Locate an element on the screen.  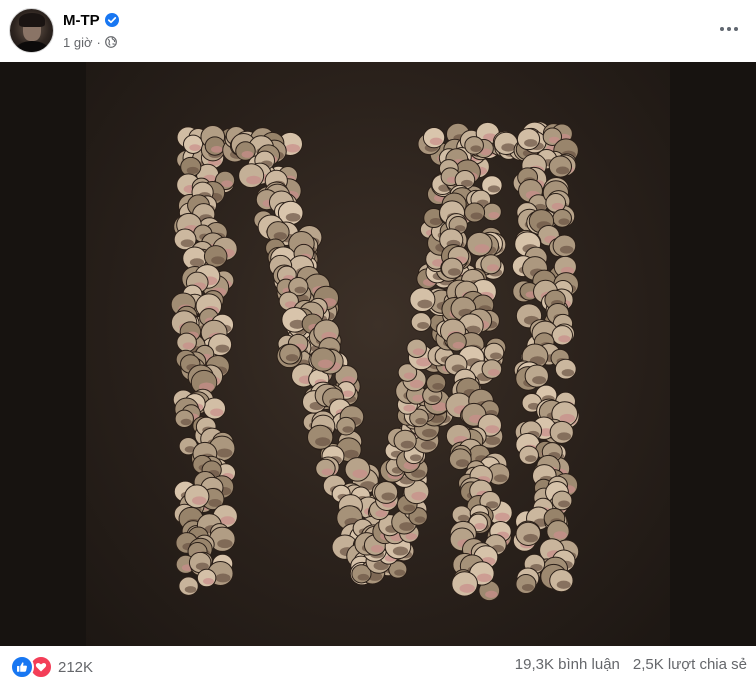
post-header: M-TP 1 giờ · is located at coordinates (378, 31).